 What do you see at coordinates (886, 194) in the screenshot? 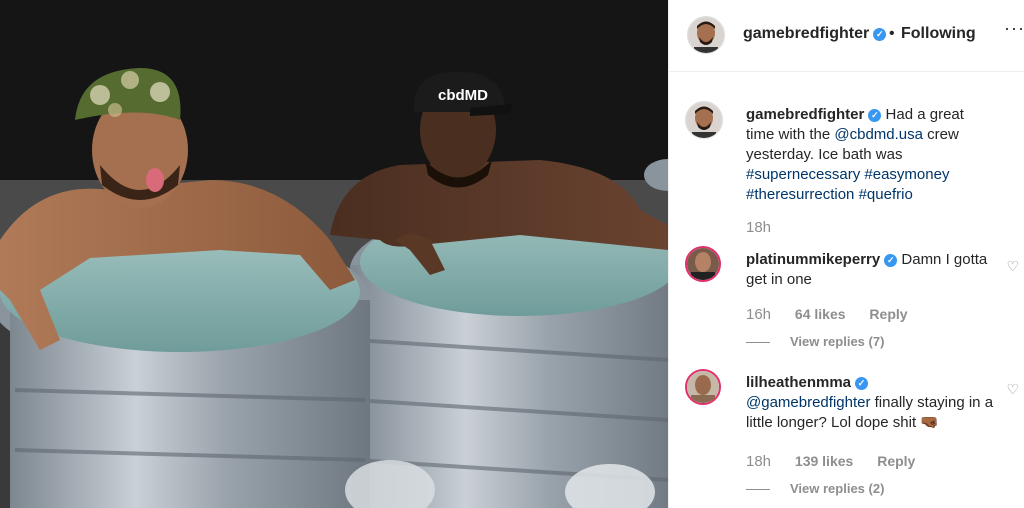
I see `hashtag-link: #quefrio` at bounding box center [886, 194].